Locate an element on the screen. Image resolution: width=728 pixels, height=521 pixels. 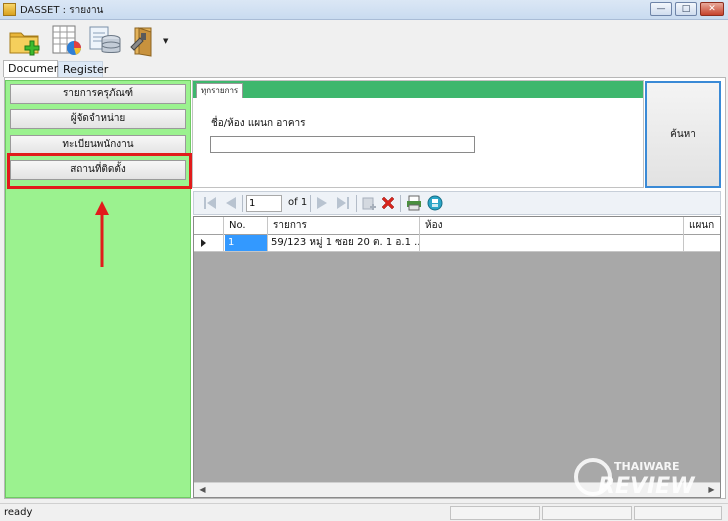
tools-folder-icon is located at coordinates (144, 40).